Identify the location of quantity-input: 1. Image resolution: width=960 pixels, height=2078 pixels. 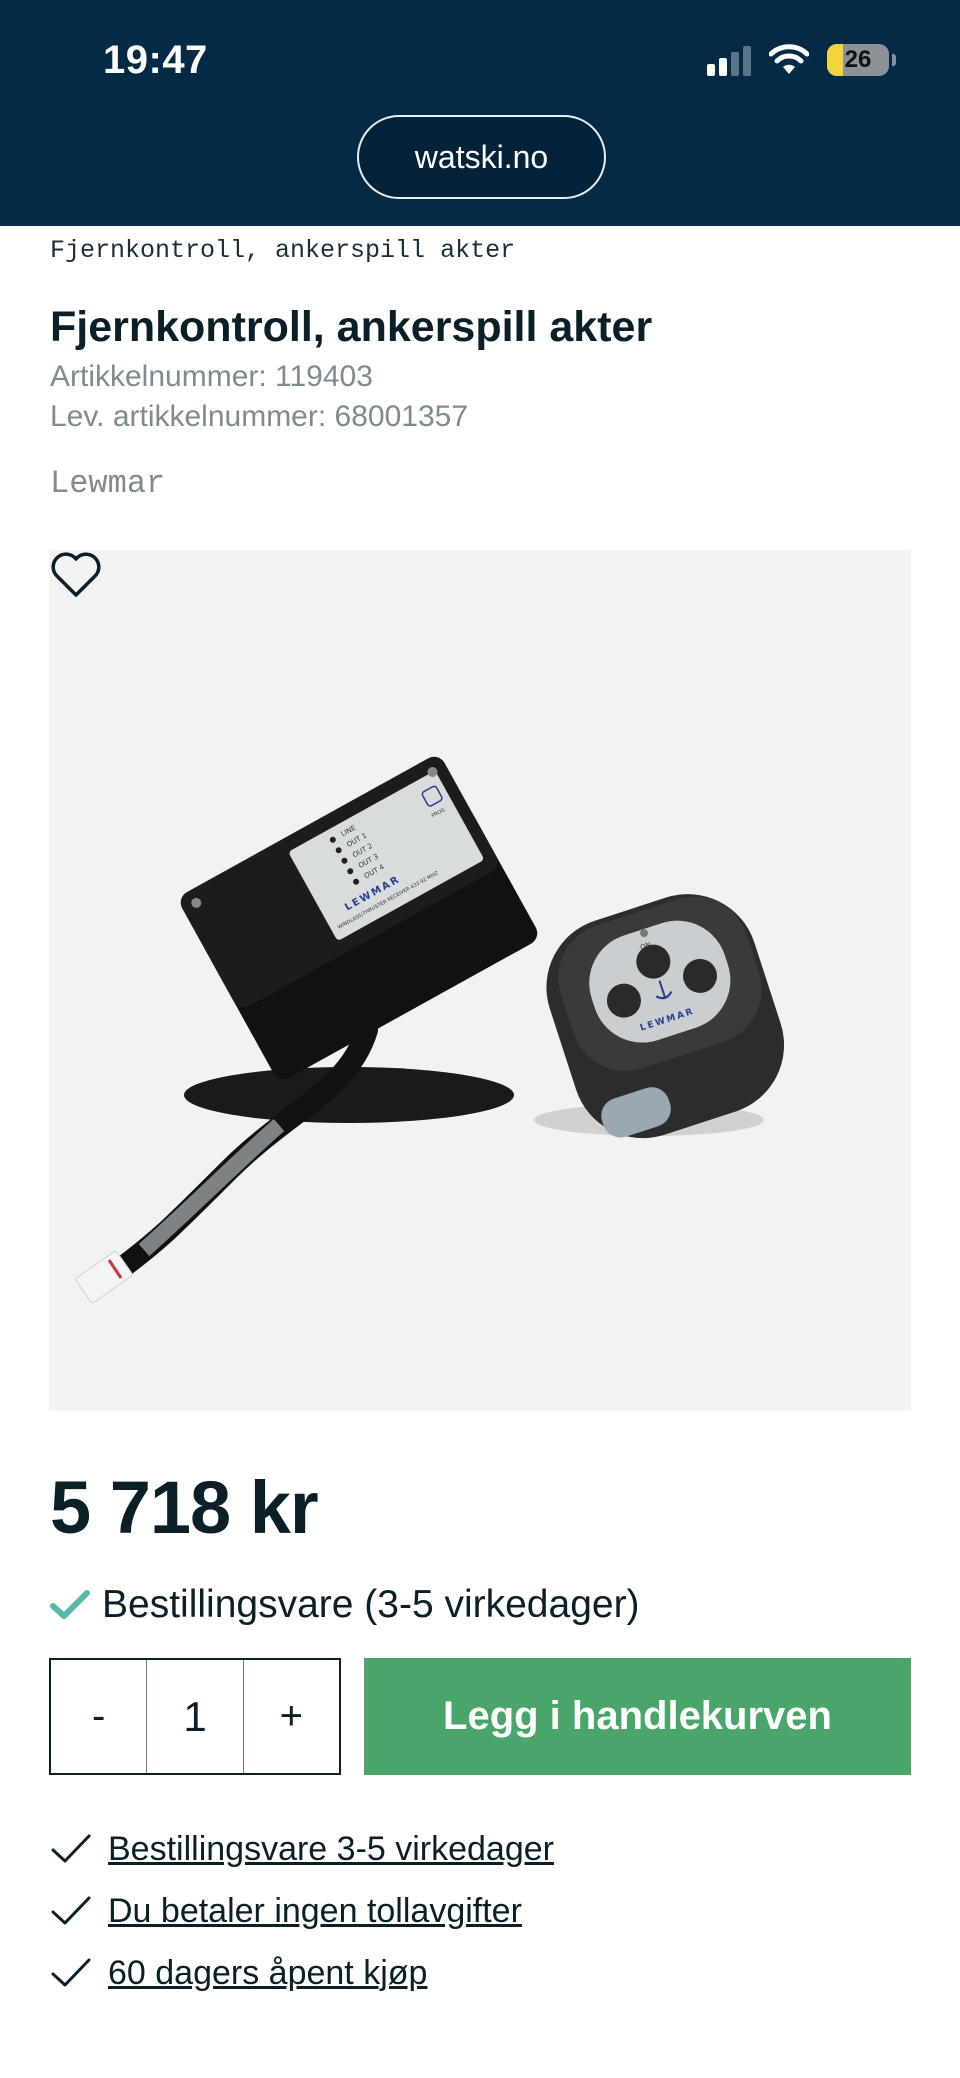
(194, 1716).